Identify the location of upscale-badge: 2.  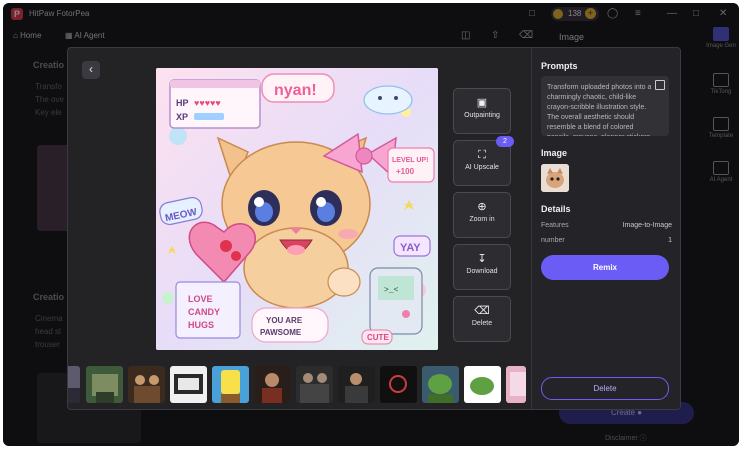
(505, 141).